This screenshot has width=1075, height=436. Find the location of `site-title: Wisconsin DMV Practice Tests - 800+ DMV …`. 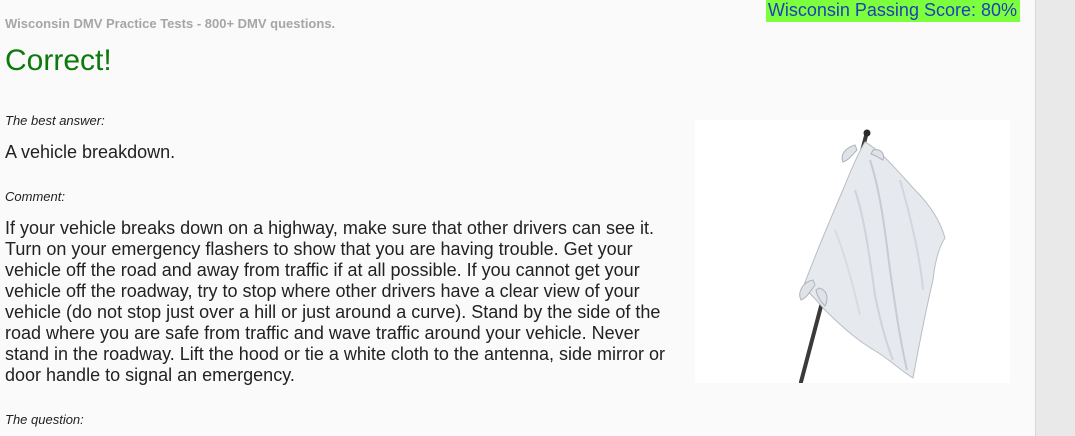

site-title: Wisconsin DMV Practice Tests - 800+ DMV … is located at coordinates (170, 23).